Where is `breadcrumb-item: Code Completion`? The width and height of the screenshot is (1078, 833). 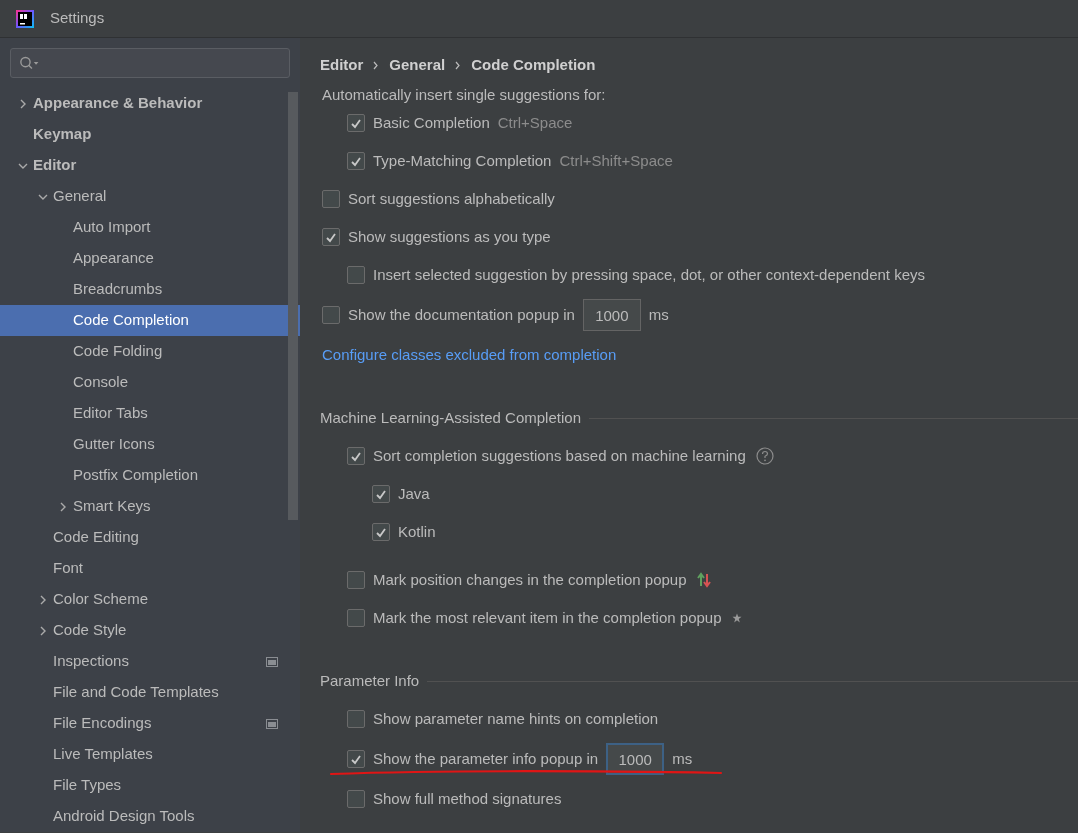
breadcrumb-item: Code Completion is located at coordinates (533, 65).